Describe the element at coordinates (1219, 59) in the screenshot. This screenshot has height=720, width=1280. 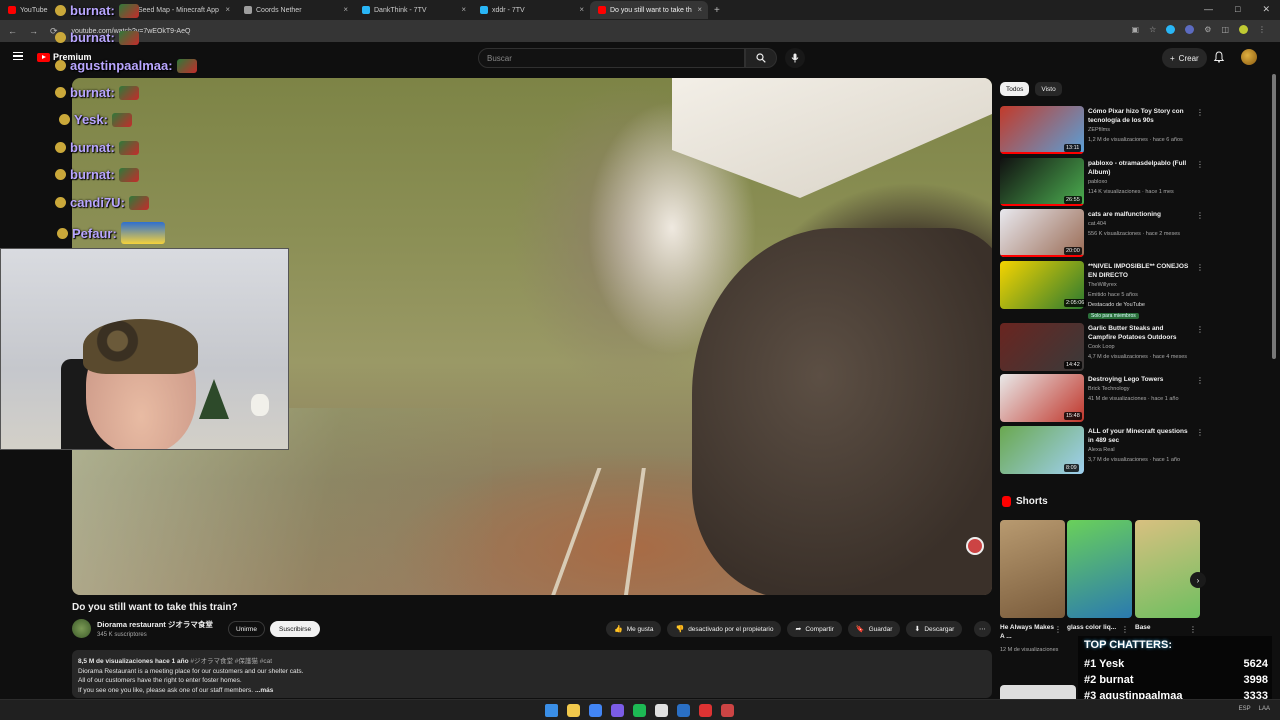
I see `notifications-button` at that location.